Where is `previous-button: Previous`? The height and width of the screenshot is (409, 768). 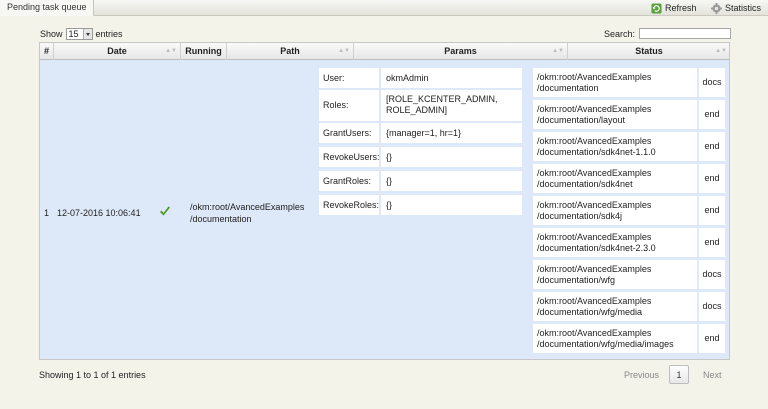
previous-button: Previous is located at coordinates (641, 375).